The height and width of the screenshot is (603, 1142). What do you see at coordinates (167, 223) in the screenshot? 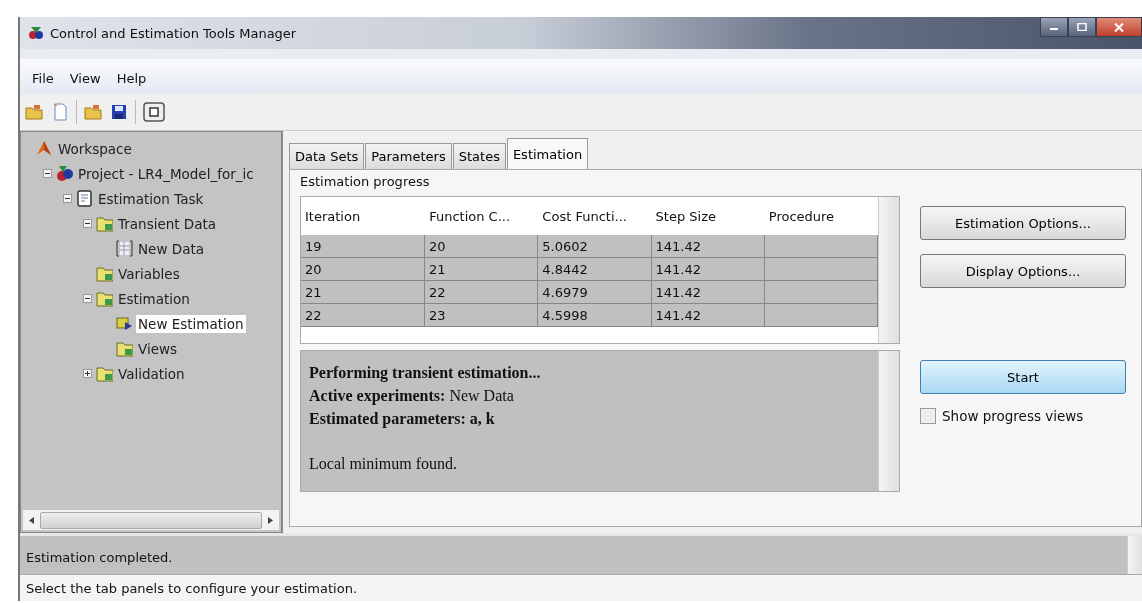
I see `tree-item: Transient Data` at bounding box center [167, 223].